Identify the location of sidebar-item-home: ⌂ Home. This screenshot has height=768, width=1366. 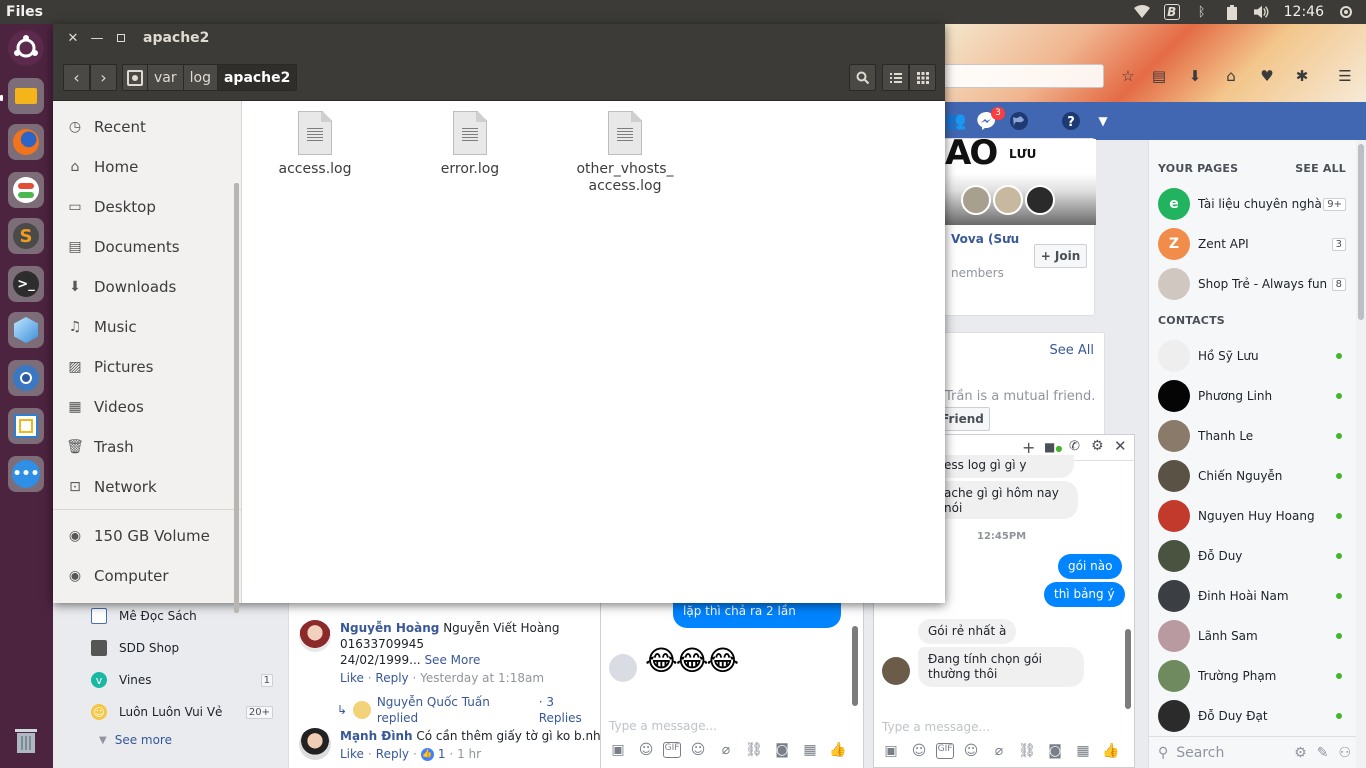
(151, 167).